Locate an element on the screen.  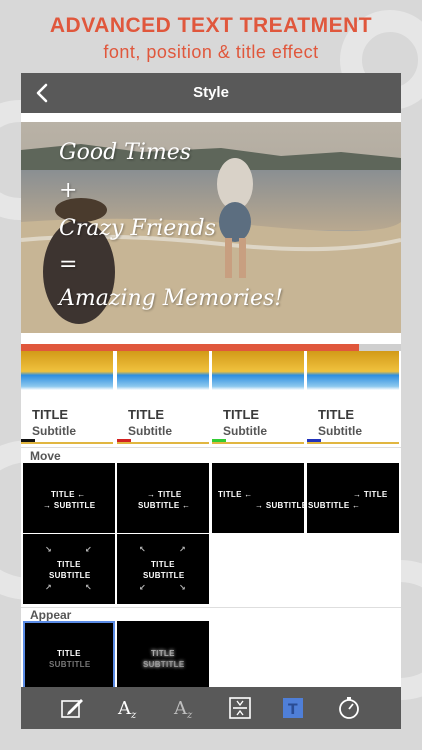
playback-progress is located at coordinates (211, 347).